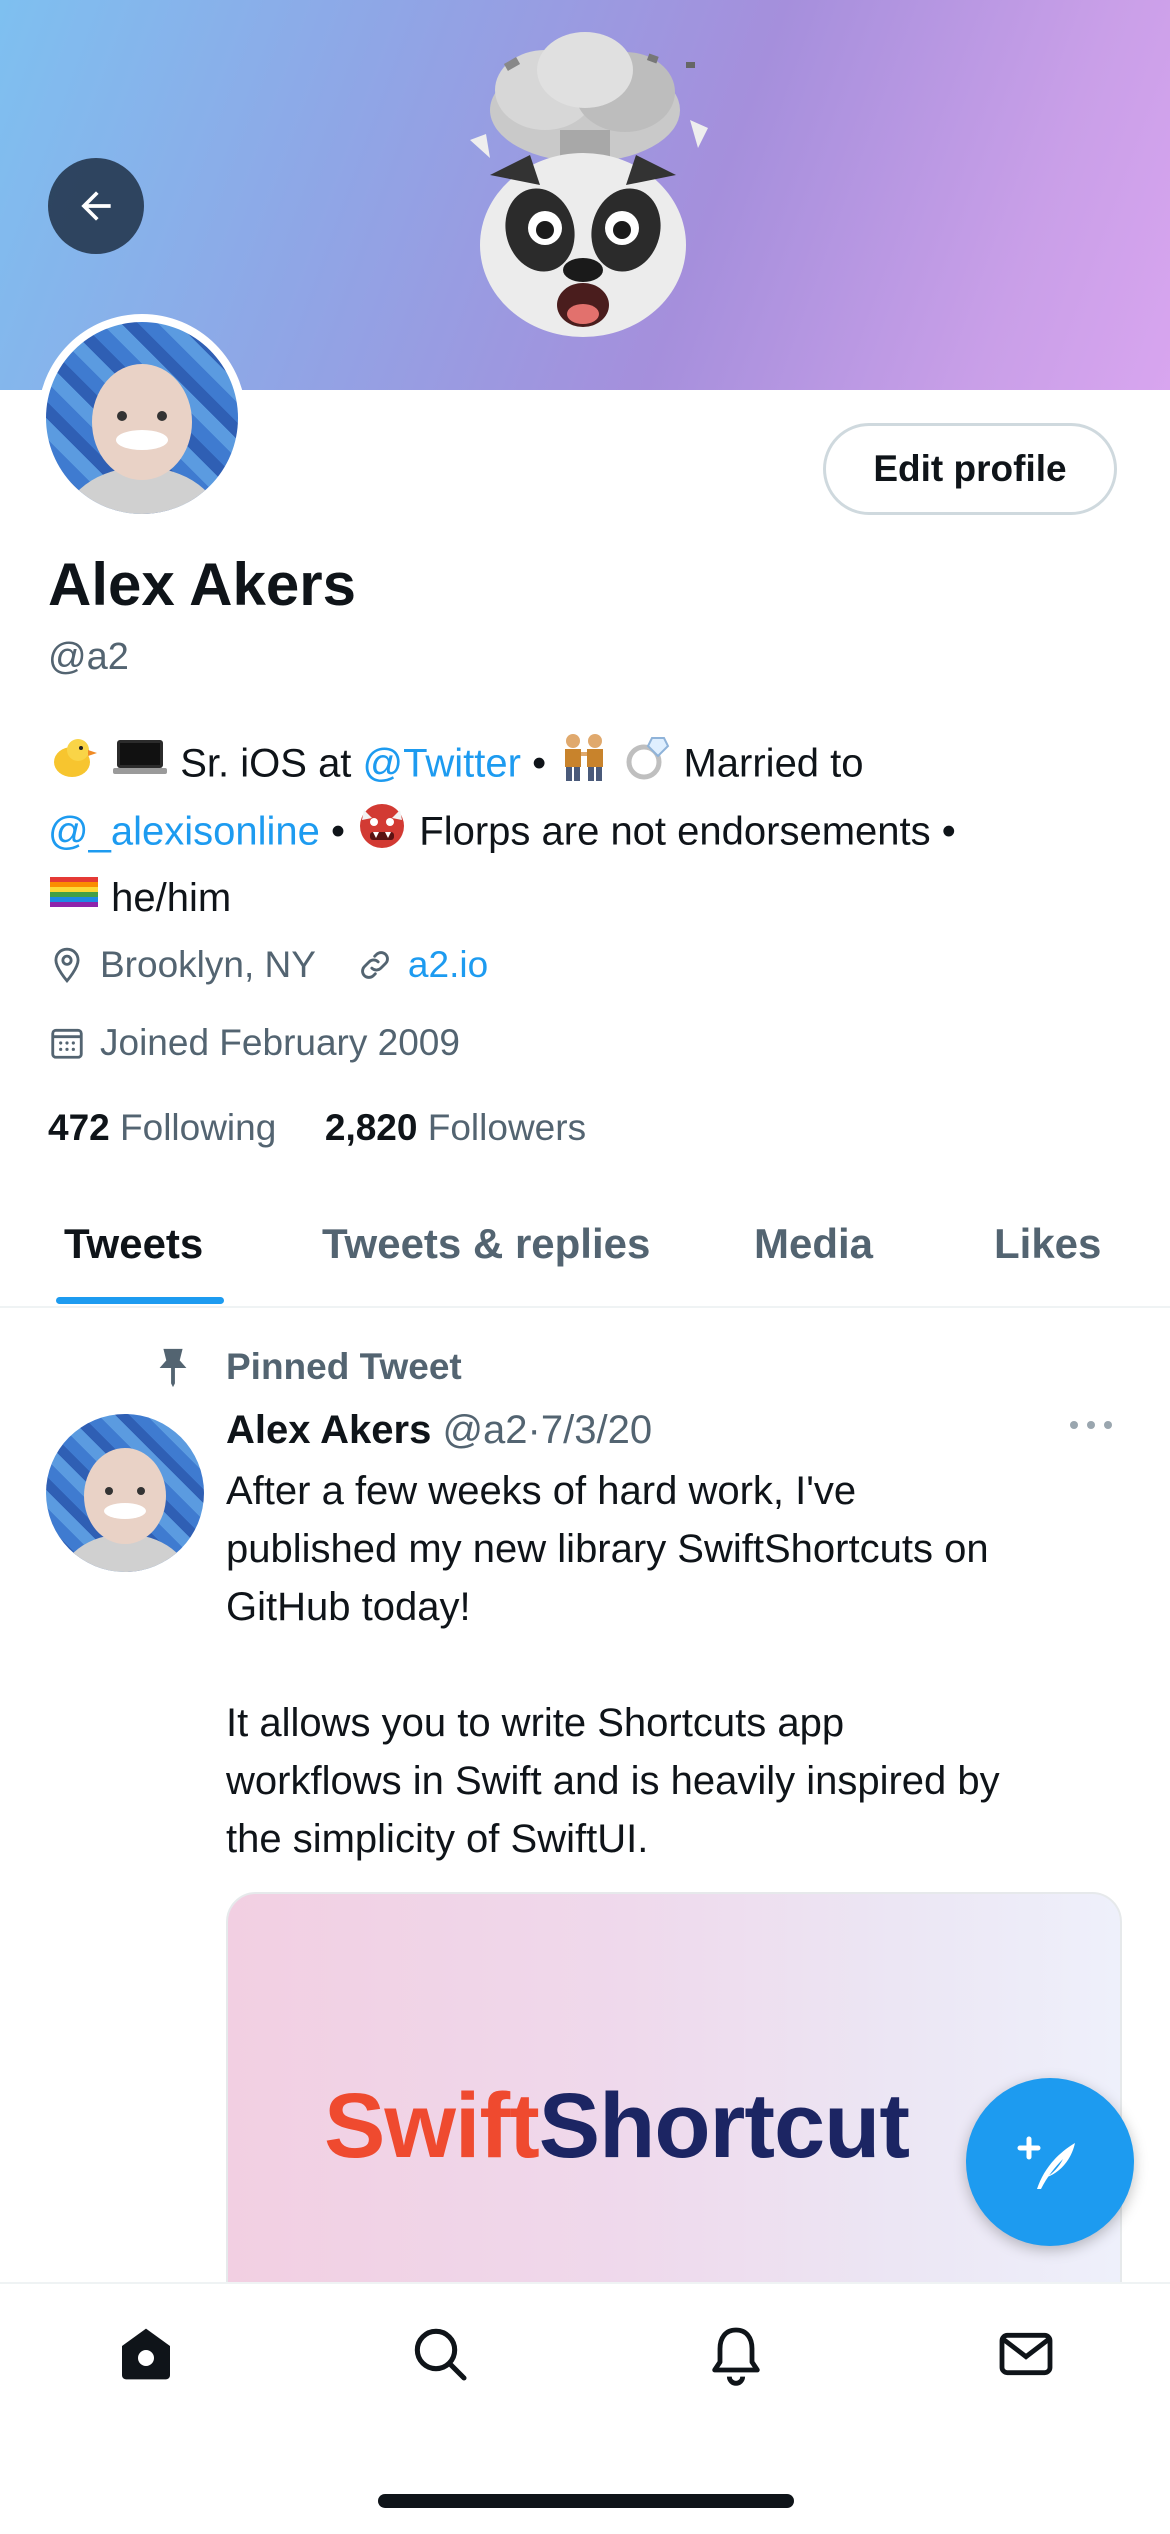 Image resolution: width=1170 pixels, height=2534 pixels. What do you see at coordinates (448, 965) in the screenshot?
I see `profile-website-link: a2.io` at bounding box center [448, 965].